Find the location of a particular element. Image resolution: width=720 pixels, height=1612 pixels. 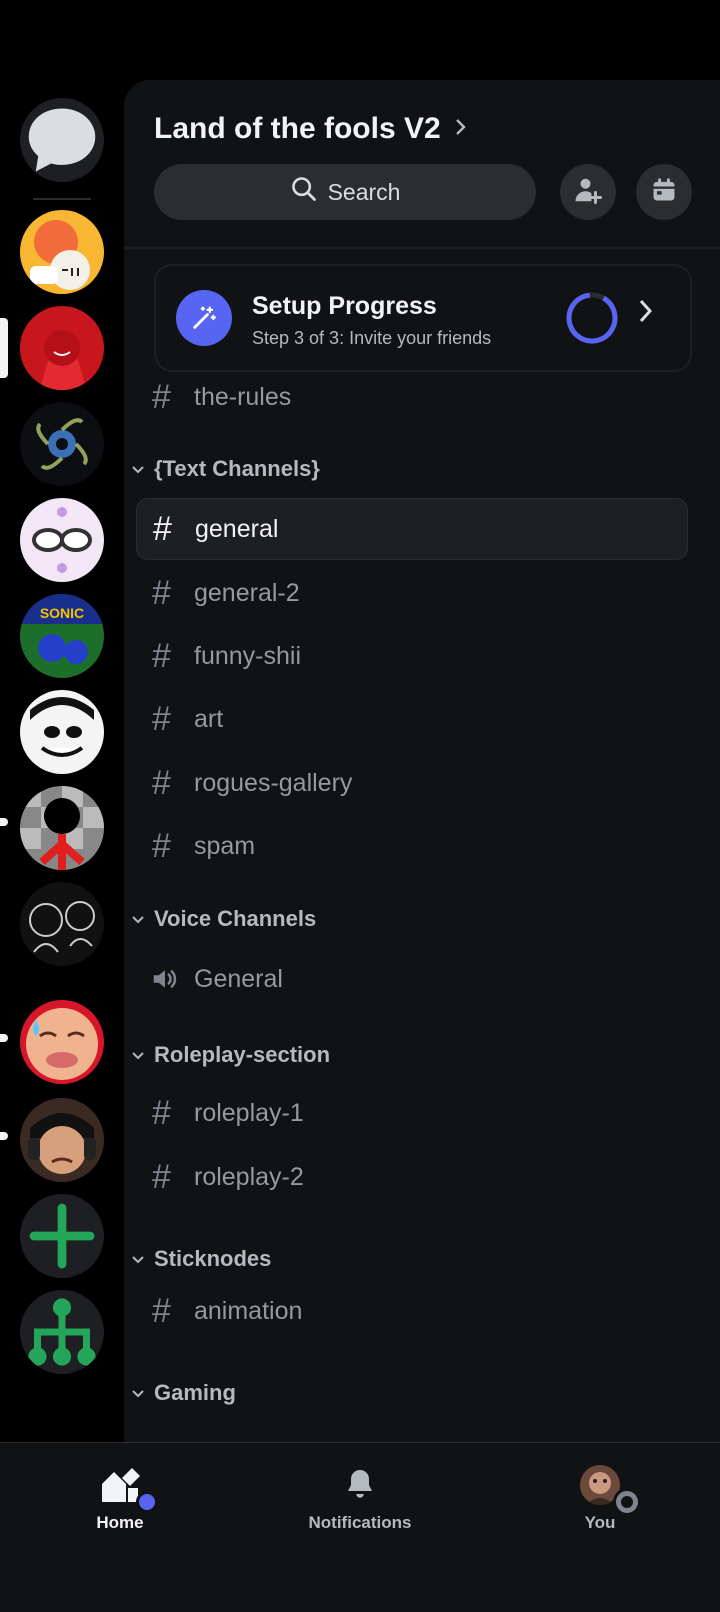

channel-name: animation is located at coordinates (248, 1310).